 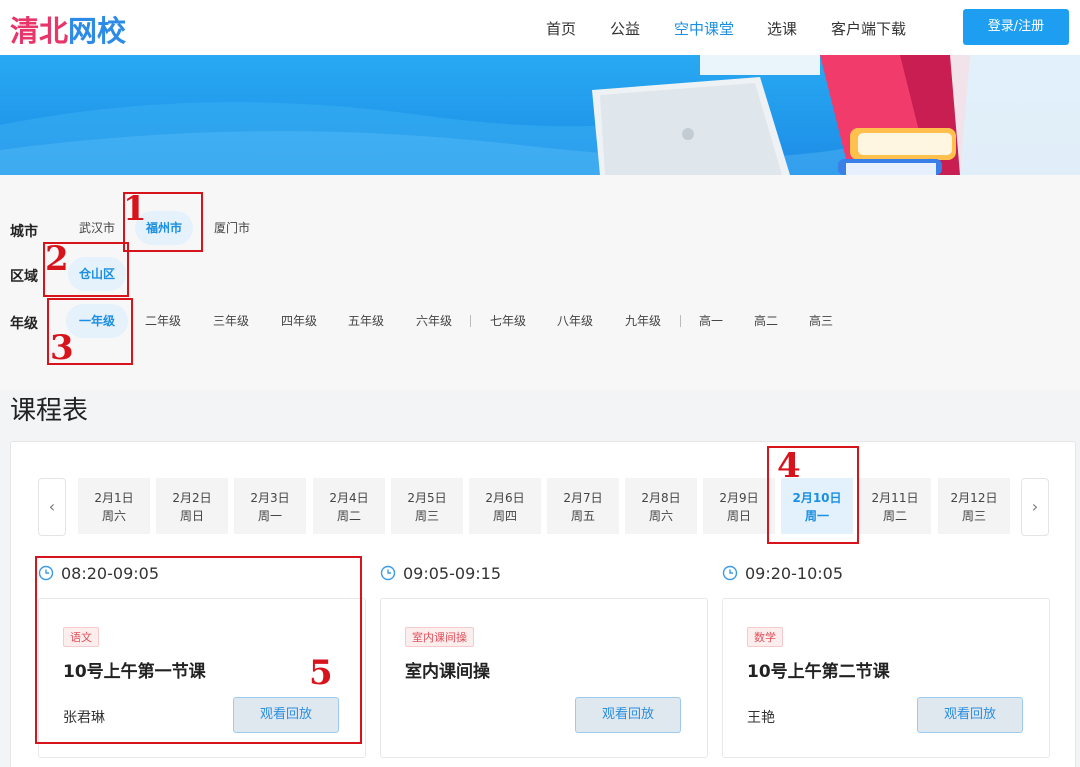 What do you see at coordinates (504, 516) in the screenshot?
I see `day-weekday: 周四` at bounding box center [504, 516].